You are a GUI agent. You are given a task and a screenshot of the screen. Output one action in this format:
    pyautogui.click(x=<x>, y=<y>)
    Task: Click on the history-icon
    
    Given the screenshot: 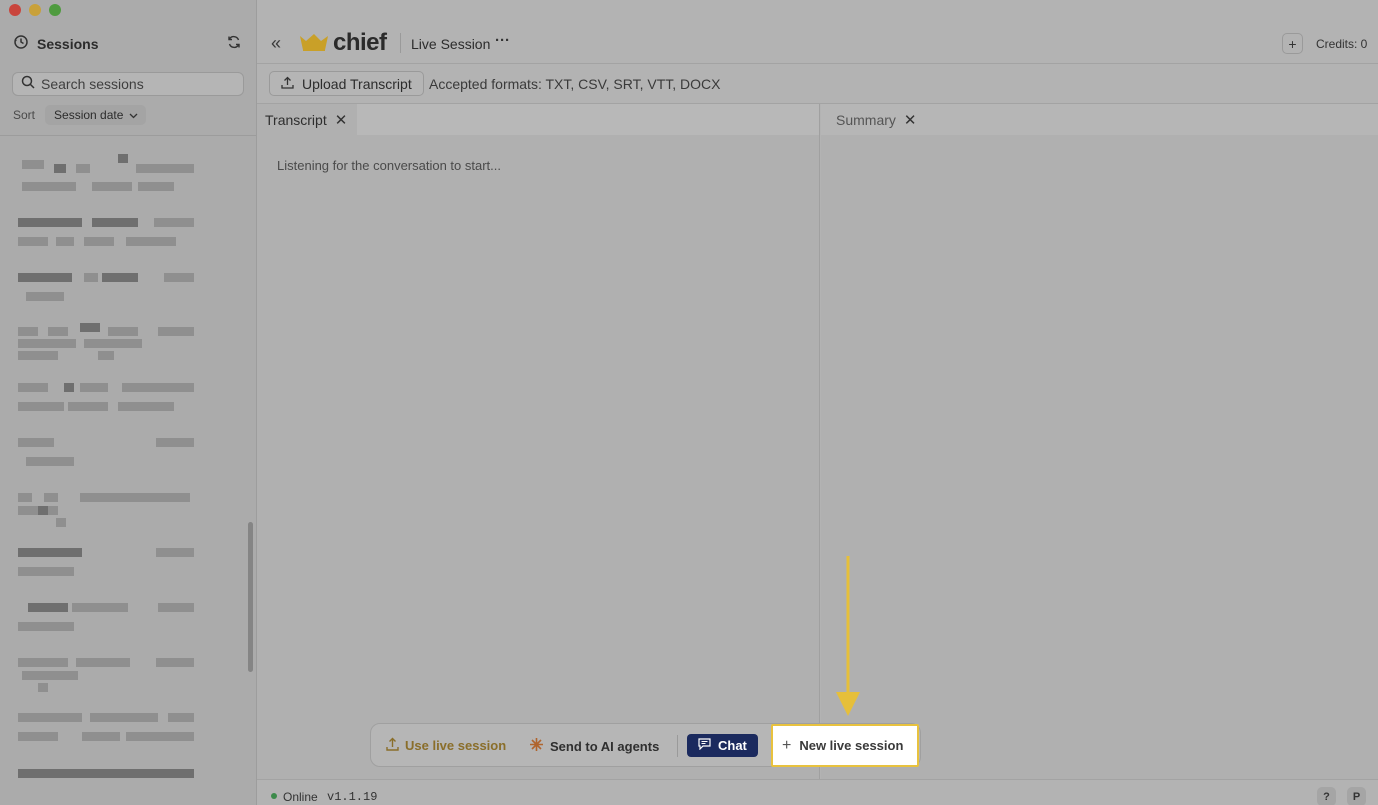 What is the action you would take?
    pyautogui.click(x=21, y=44)
    